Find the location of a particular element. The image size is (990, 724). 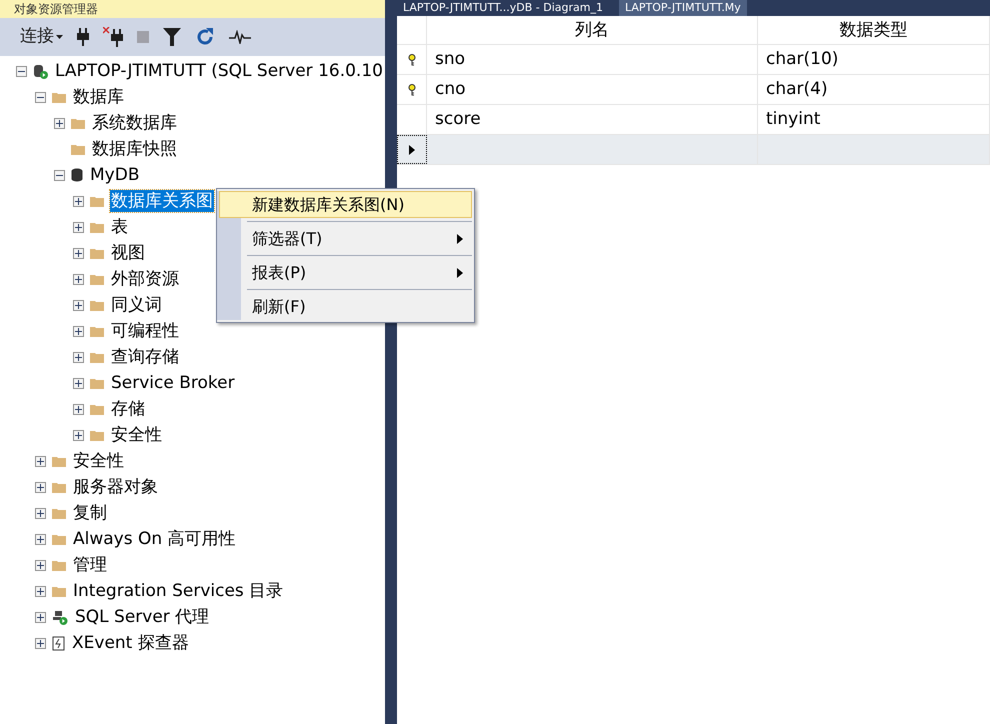

disconnect-icon is located at coordinates (113, 37).